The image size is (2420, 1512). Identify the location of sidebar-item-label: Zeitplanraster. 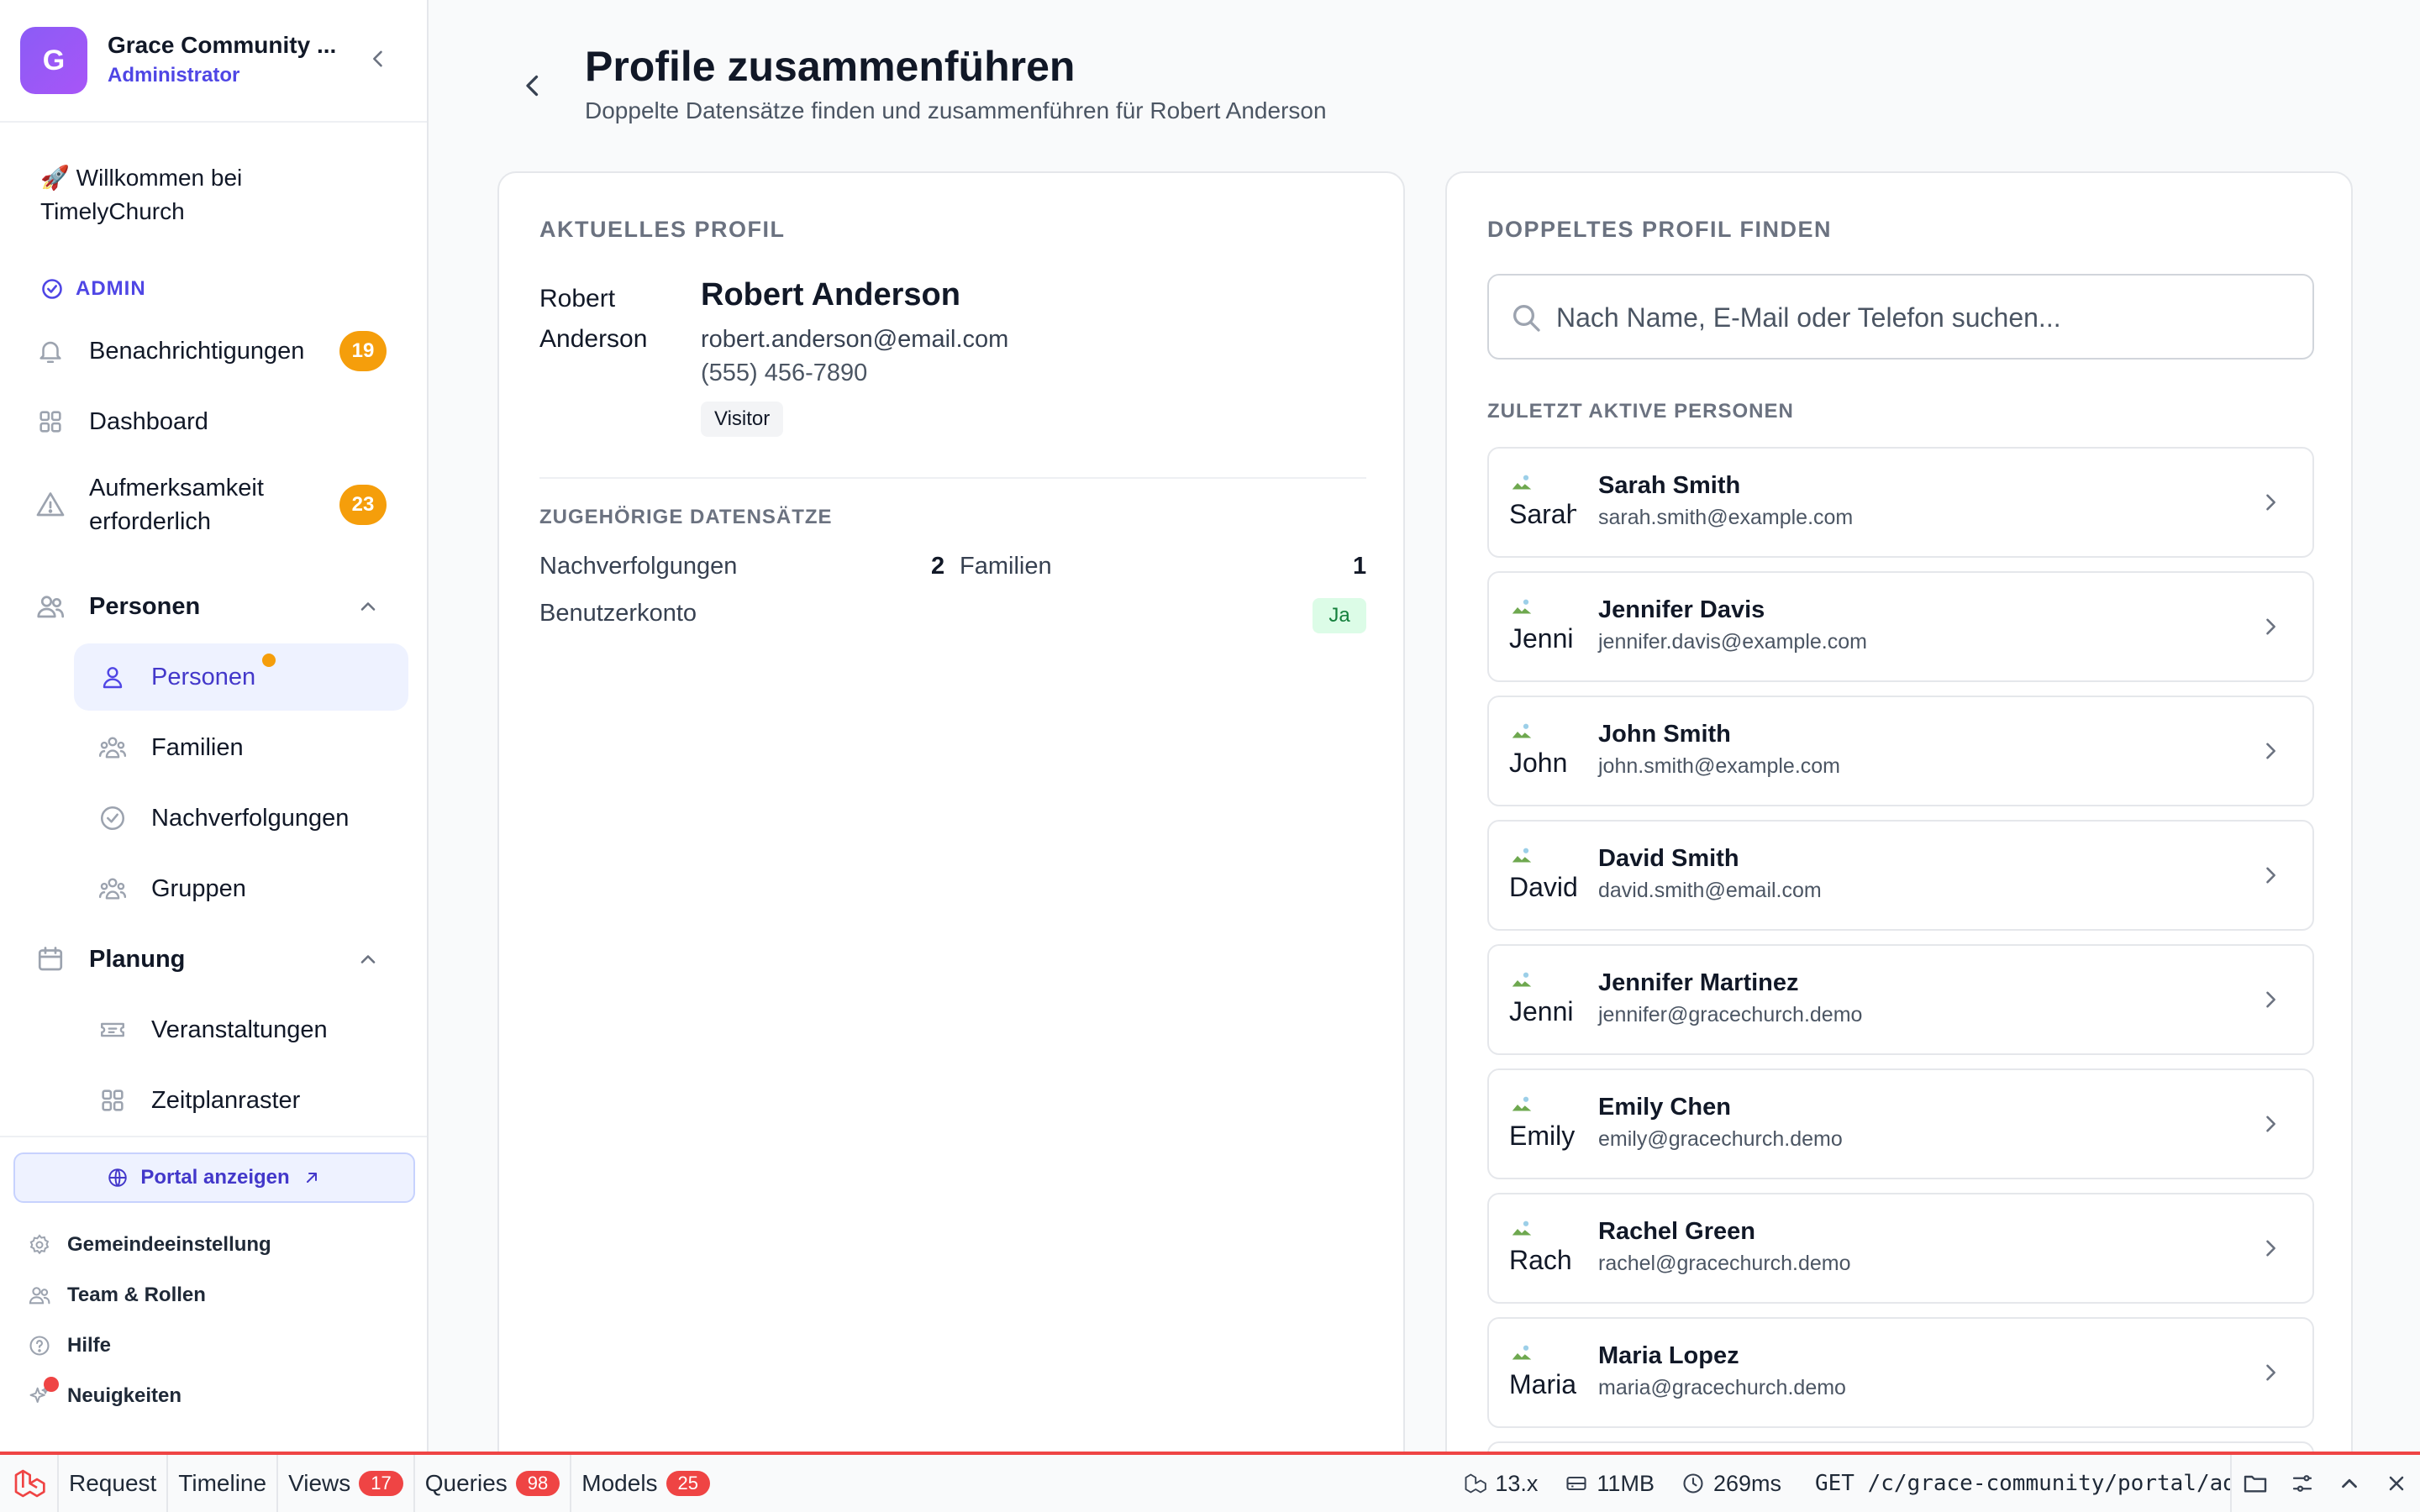
(226, 1100).